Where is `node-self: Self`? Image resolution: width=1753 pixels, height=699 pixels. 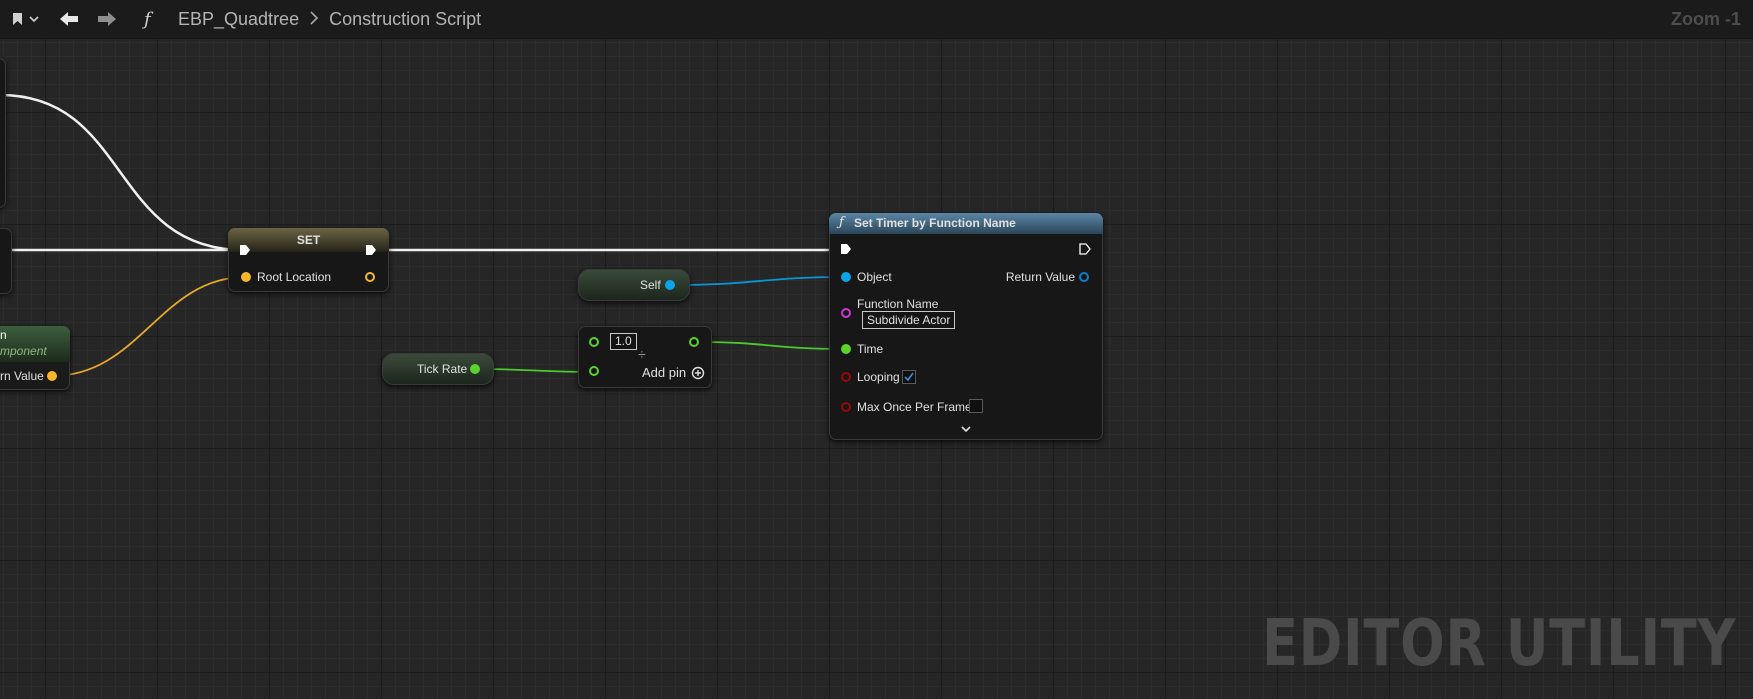 node-self: Self is located at coordinates (634, 285).